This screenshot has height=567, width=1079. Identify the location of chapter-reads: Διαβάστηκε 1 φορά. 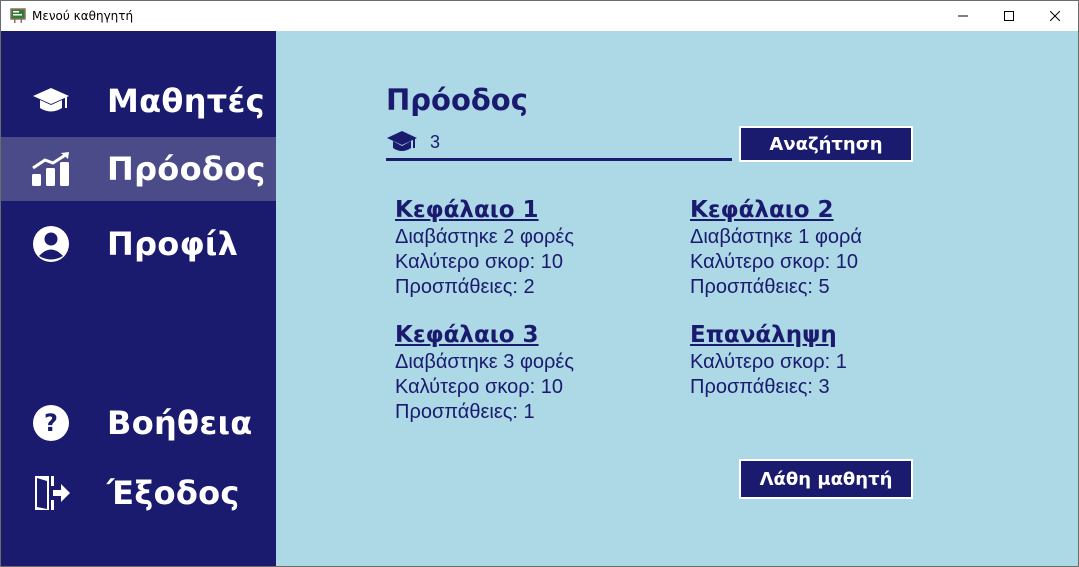
(776, 237).